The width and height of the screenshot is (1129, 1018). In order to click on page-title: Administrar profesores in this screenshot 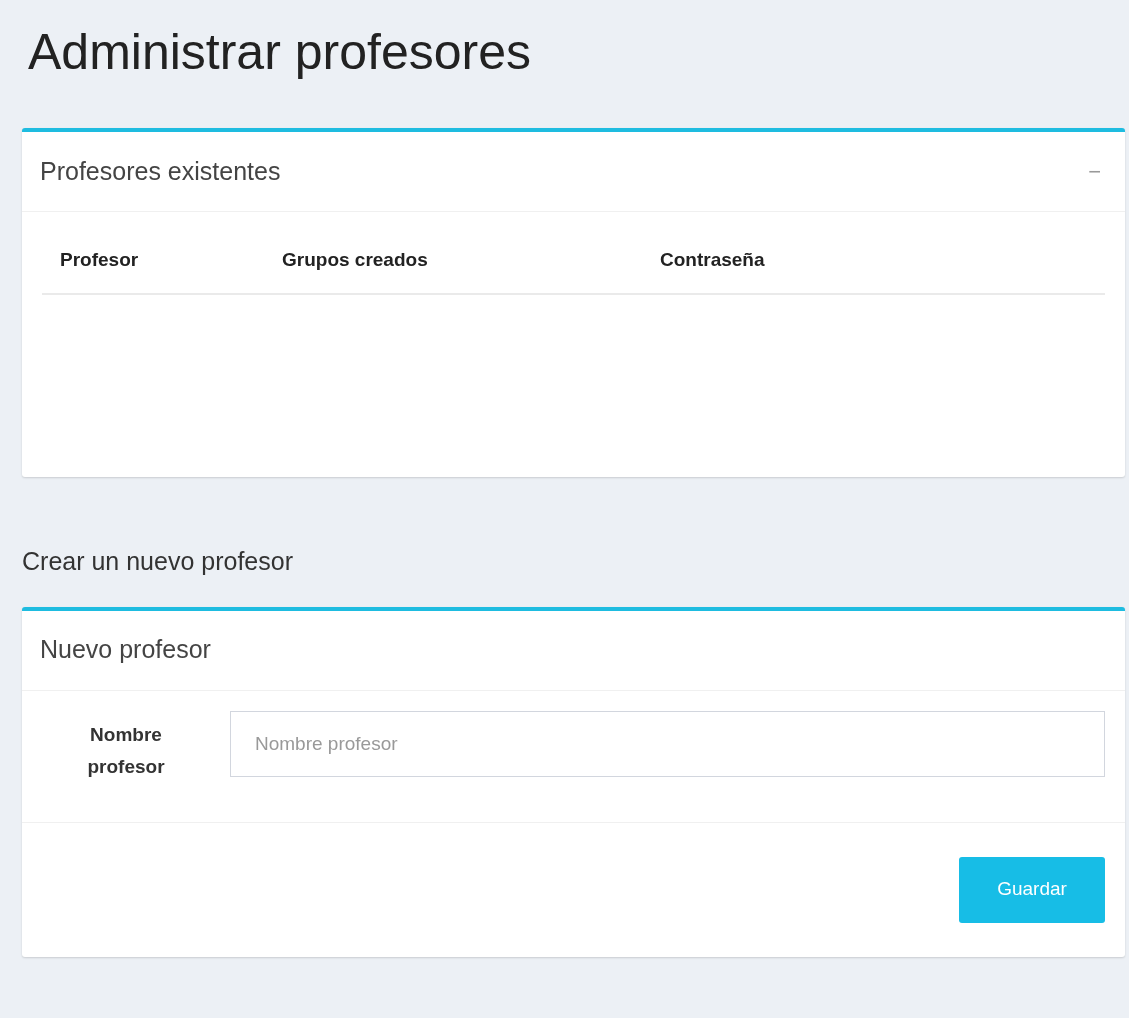, I will do `click(280, 52)`.